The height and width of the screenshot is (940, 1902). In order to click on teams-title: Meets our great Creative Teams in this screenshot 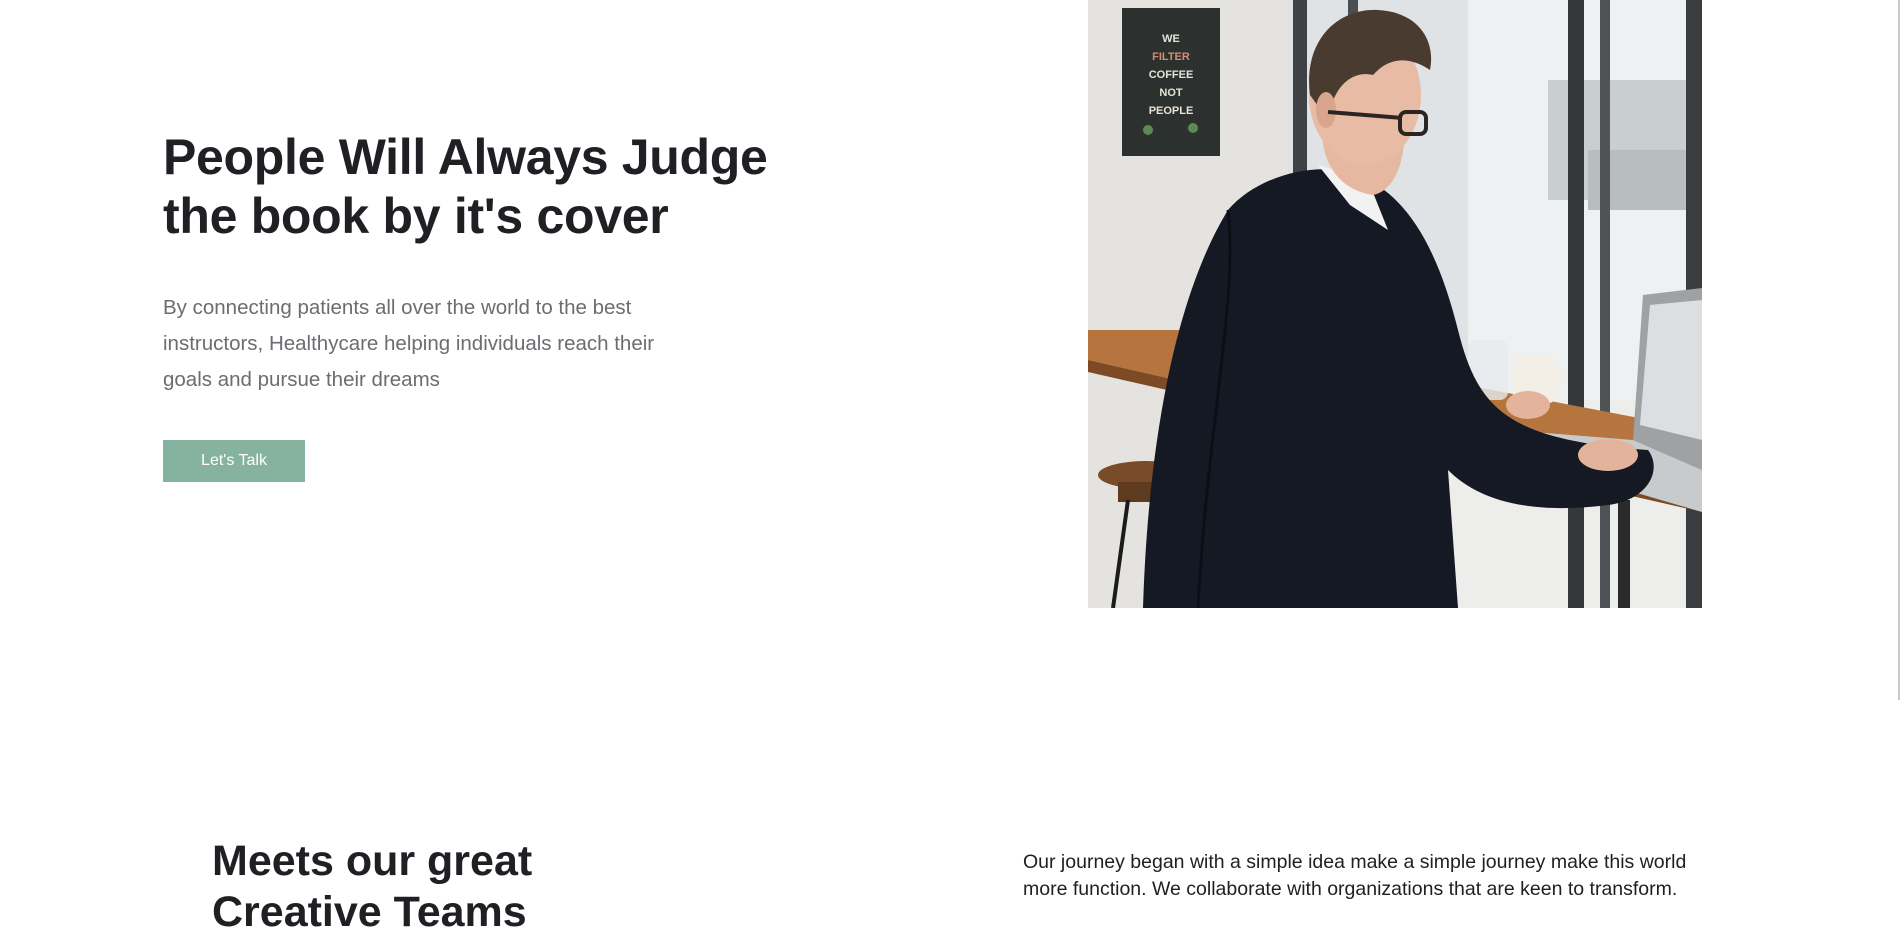, I will do `click(512, 887)`.